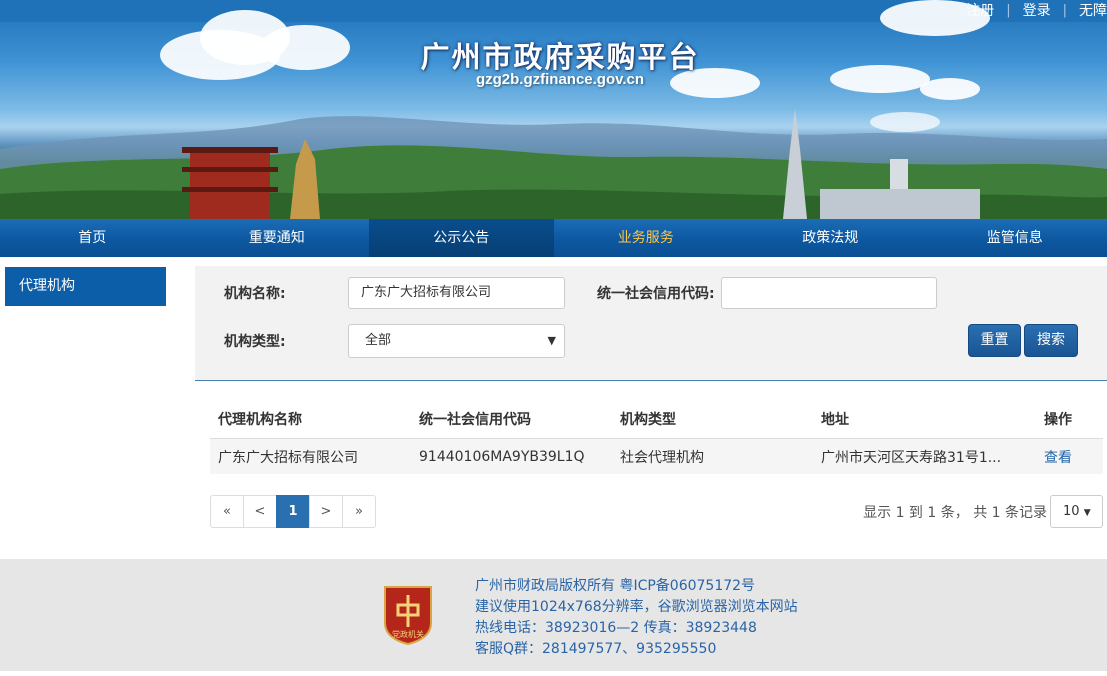 This screenshot has width=1107, height=676. I want to click on nav-item-announcements: 公示公告, so click(461, 238).